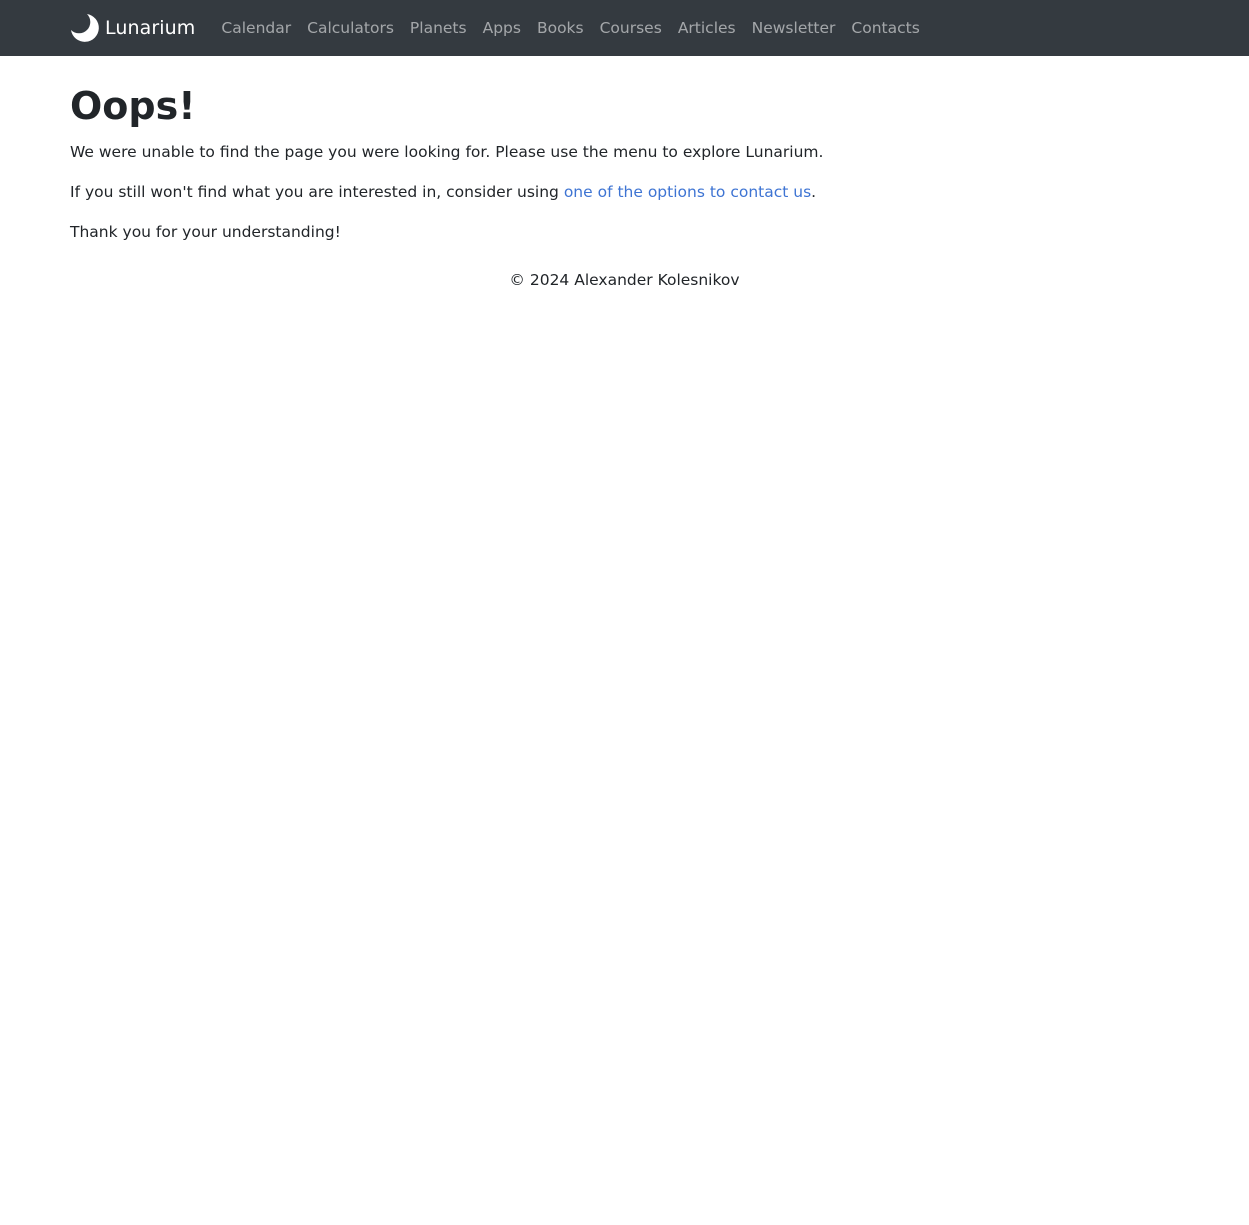 Image resolution: width=1249 pixels, height=1225 pixels. What do you see at coordinates (814, 192) in the screenshot?
I see `contact-suggestion-suffix: .` at bounding box center [814, 192].